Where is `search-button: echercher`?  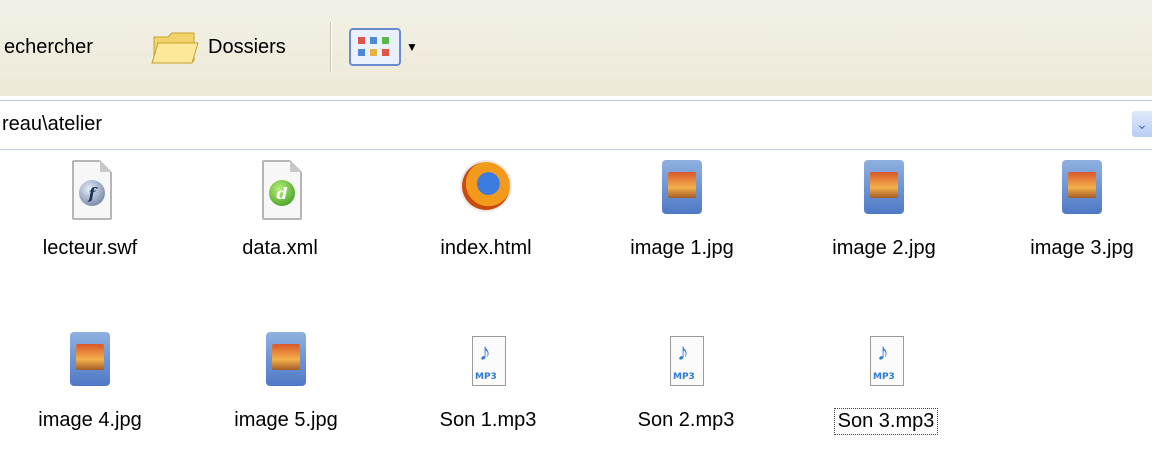 search-button: echercher is located at coordinates (48, 47).